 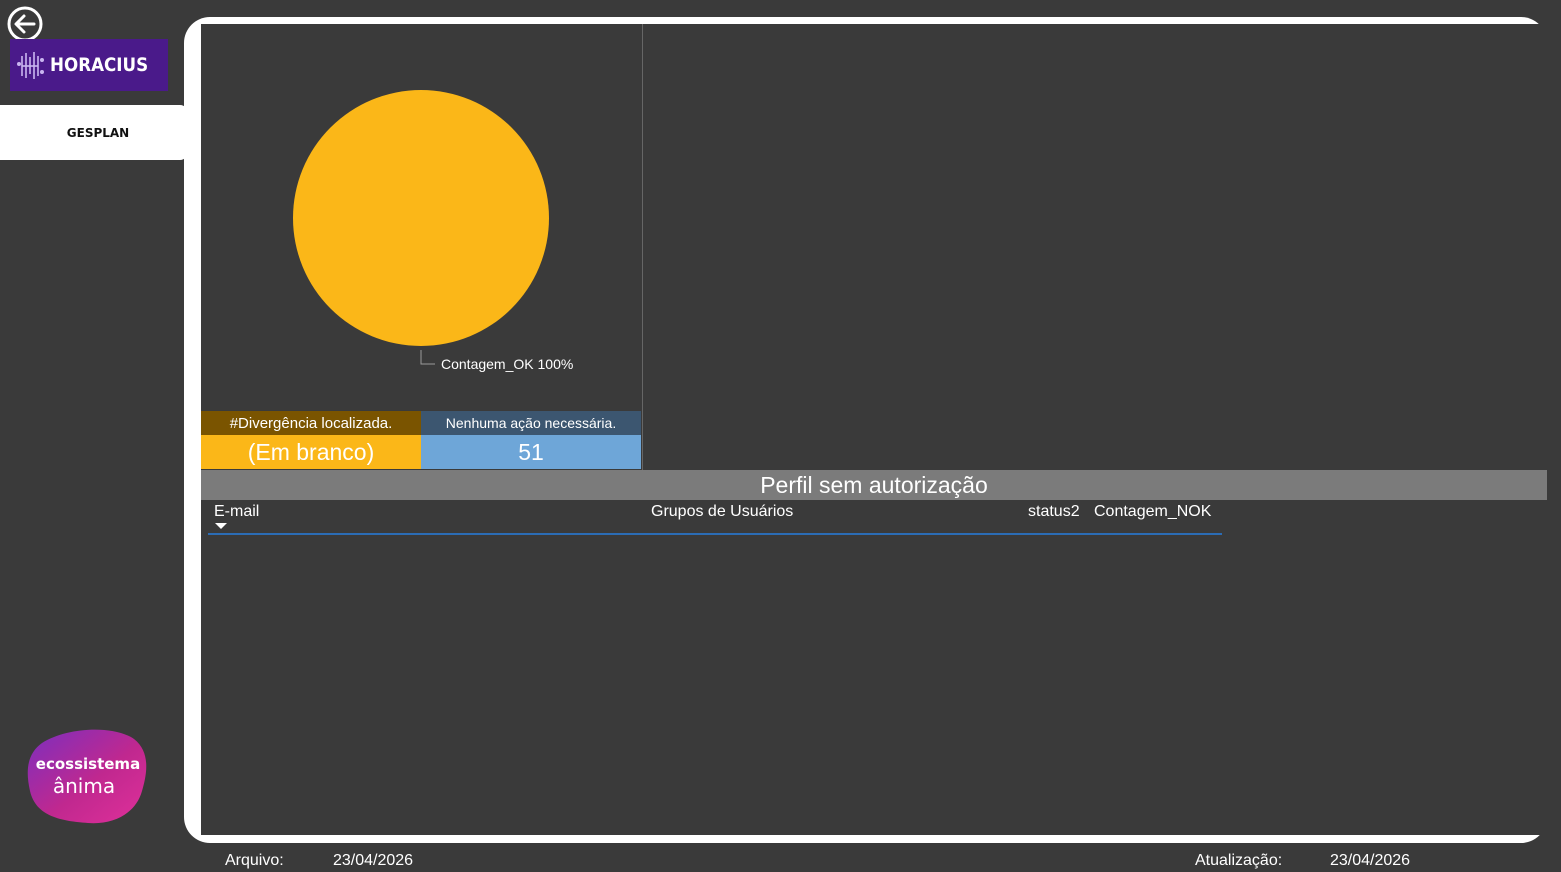 What do you see at coordinates (1152, 512) in the screenshot?
I see `column-header-contagem-nok: Contagem_NOK` at bounding box center [1152, 512].